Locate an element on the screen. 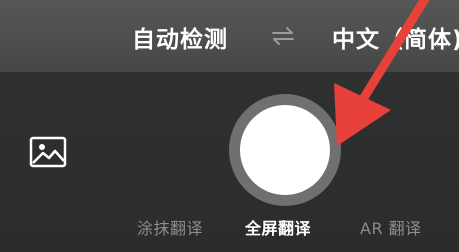 This screenshot has height=252, width=459. image-gallery-icon is located at coordinates (48, 152).